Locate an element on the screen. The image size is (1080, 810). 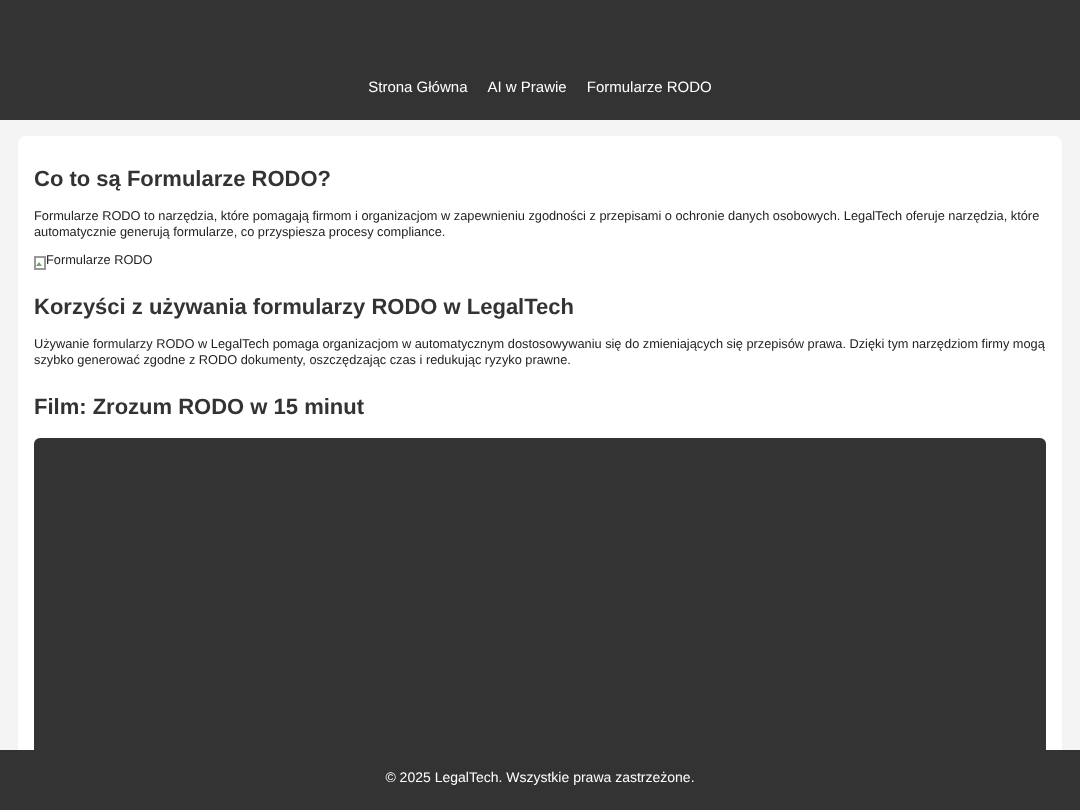
section-heading: Co to są Formularze RODO? is located at coordinates (184, 180).